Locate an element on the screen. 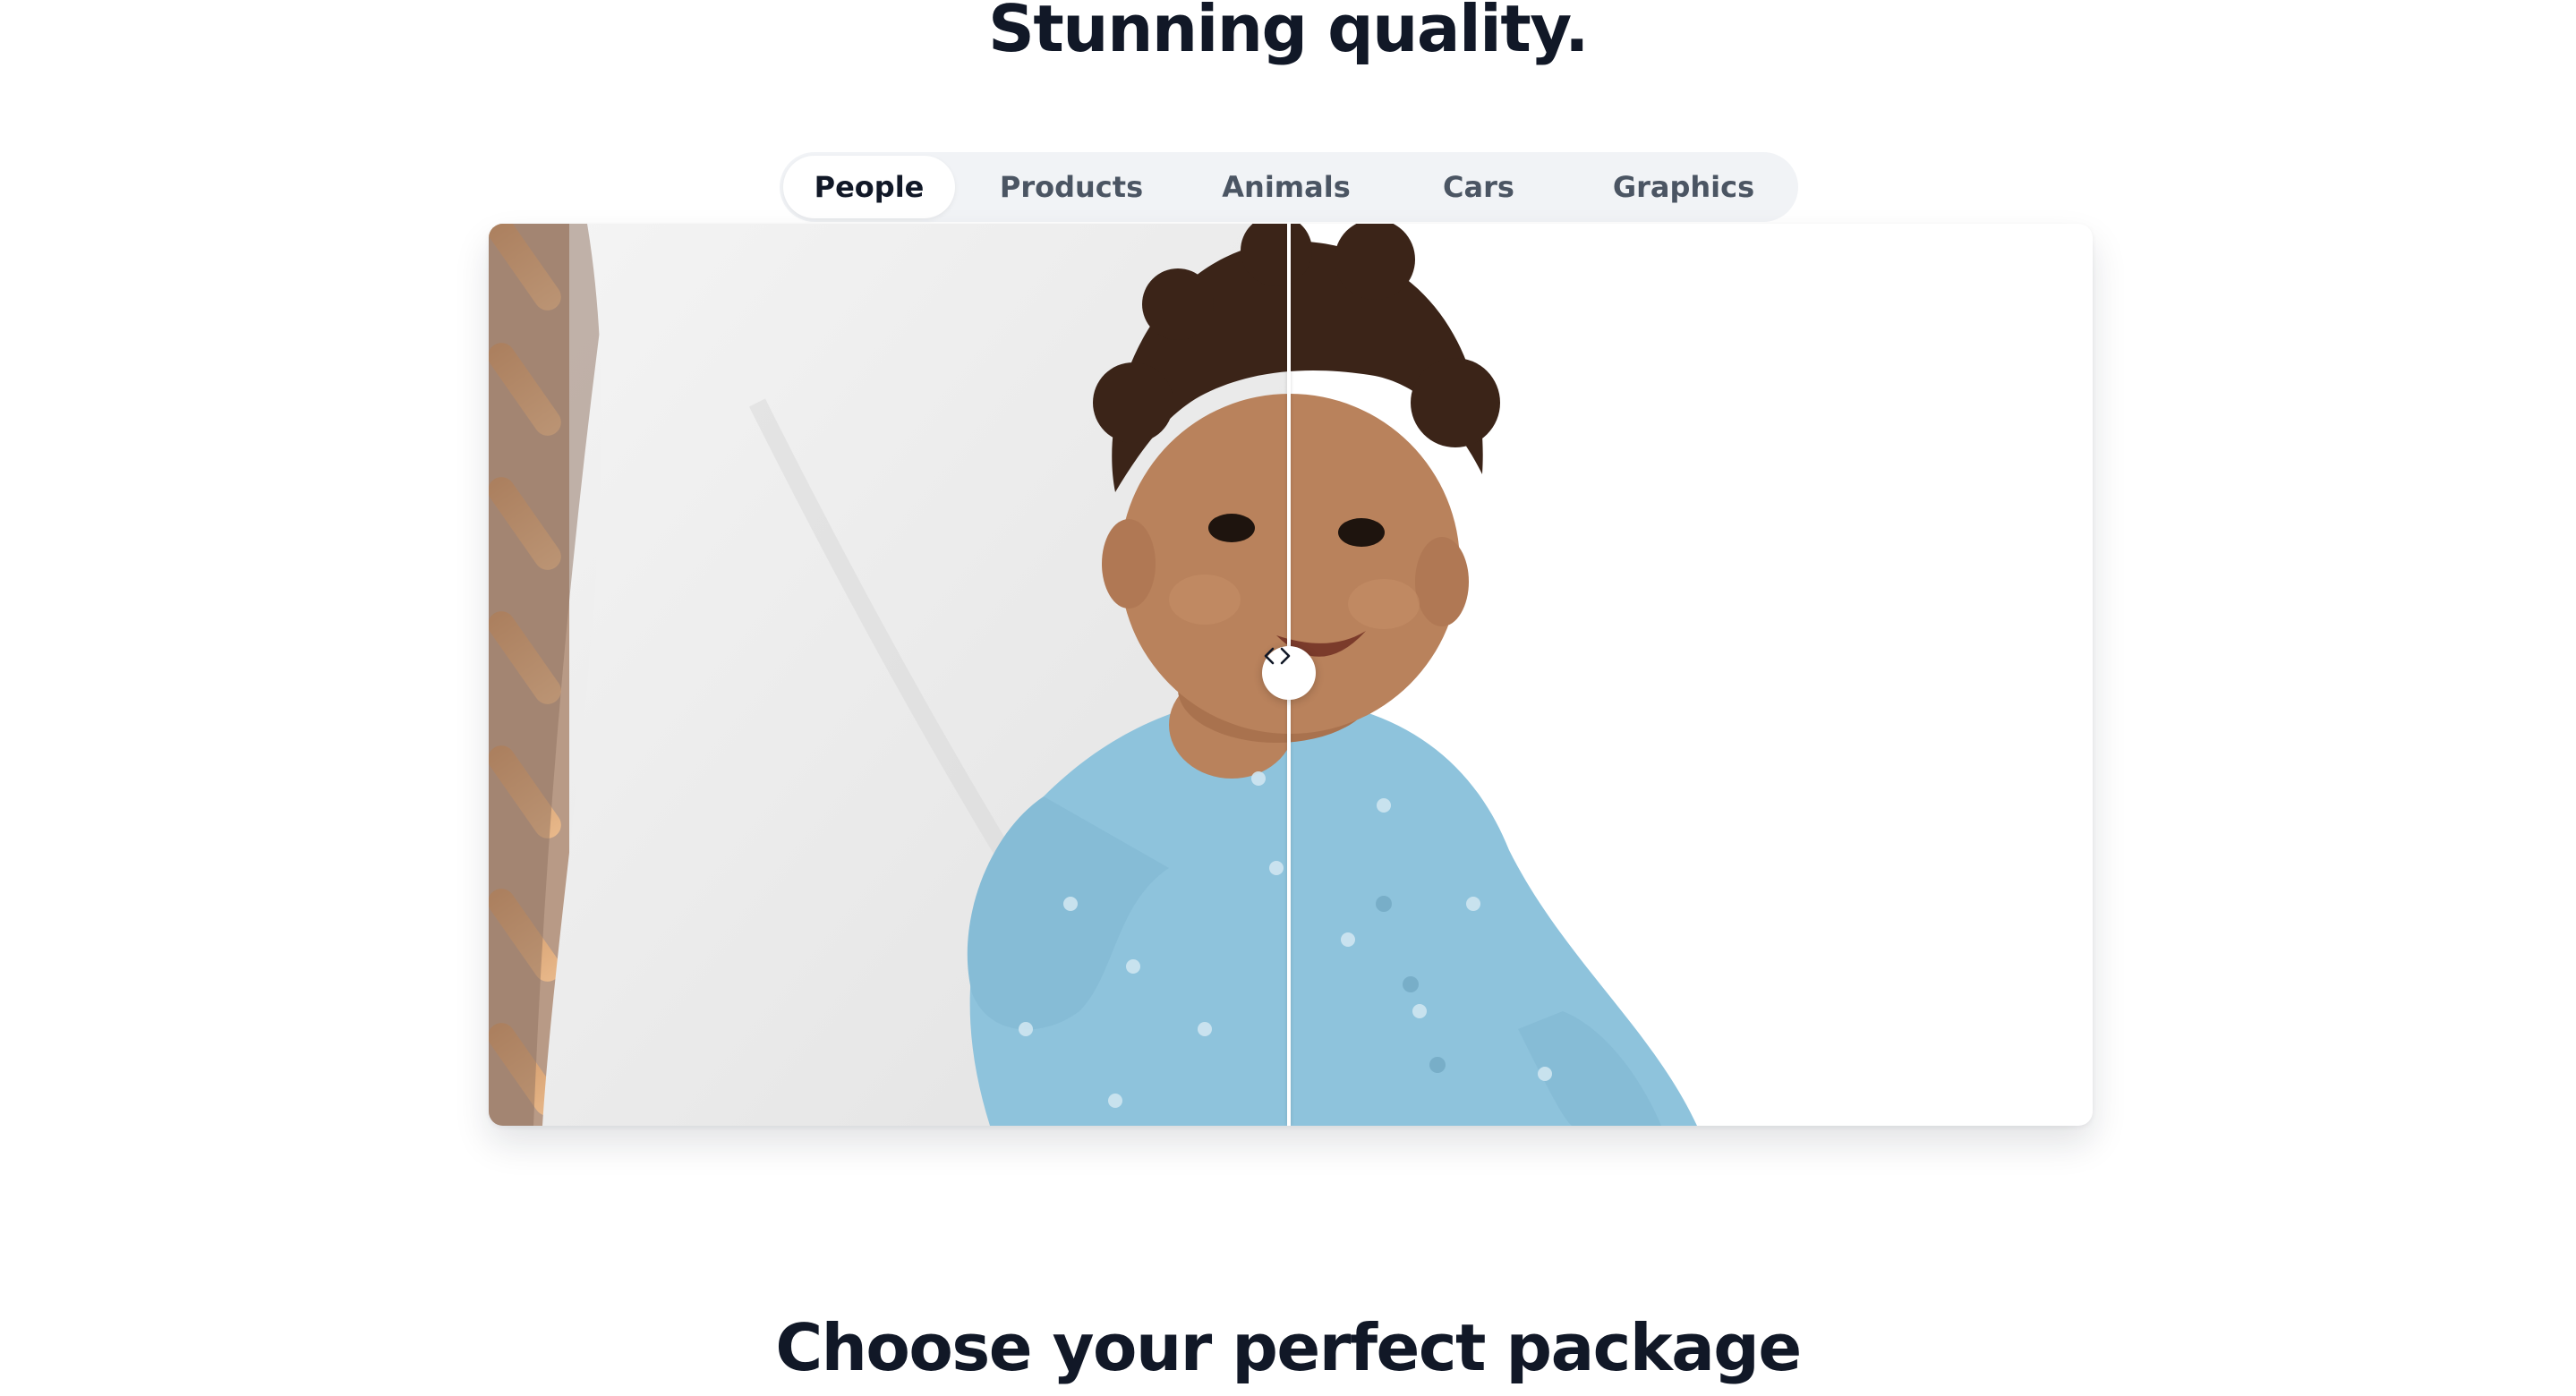 This screenshot has width=2576, height=1396. packages-heading: Choose your perfect package is located at coordinates (1288, 1347).